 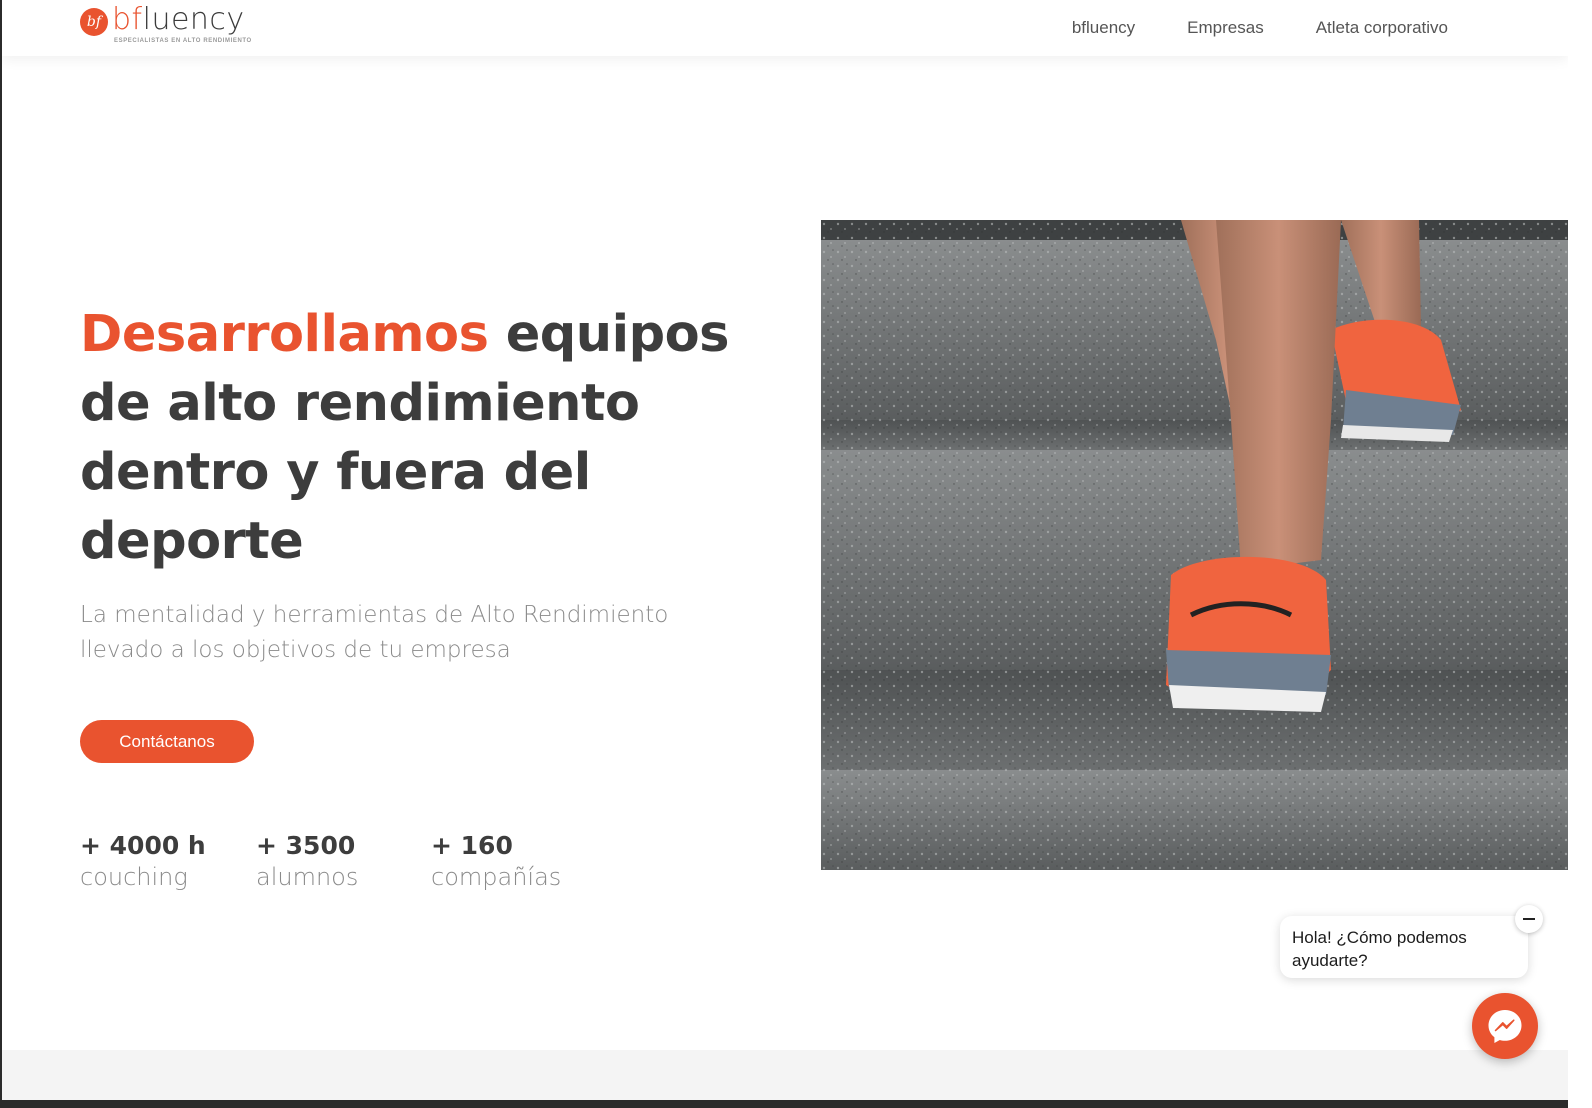 I want to click on stat-value: + 4000 h, so click(x=143, y=845).